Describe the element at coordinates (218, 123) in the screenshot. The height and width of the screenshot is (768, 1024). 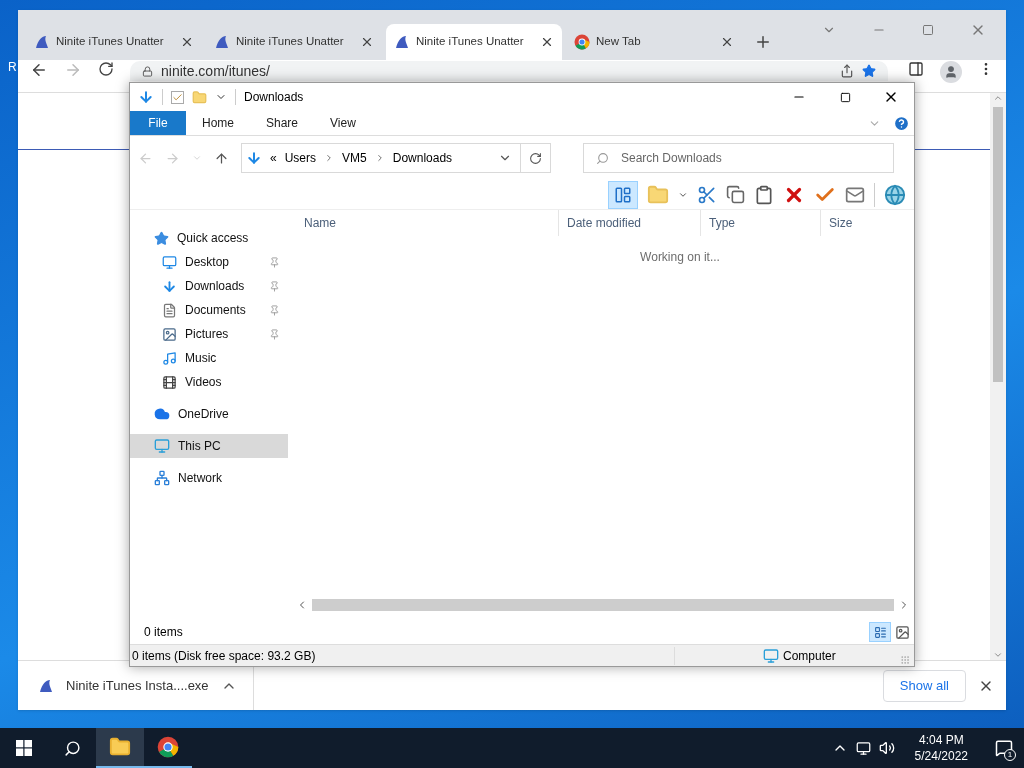
I see `ribbon-tab: Home` at that location.